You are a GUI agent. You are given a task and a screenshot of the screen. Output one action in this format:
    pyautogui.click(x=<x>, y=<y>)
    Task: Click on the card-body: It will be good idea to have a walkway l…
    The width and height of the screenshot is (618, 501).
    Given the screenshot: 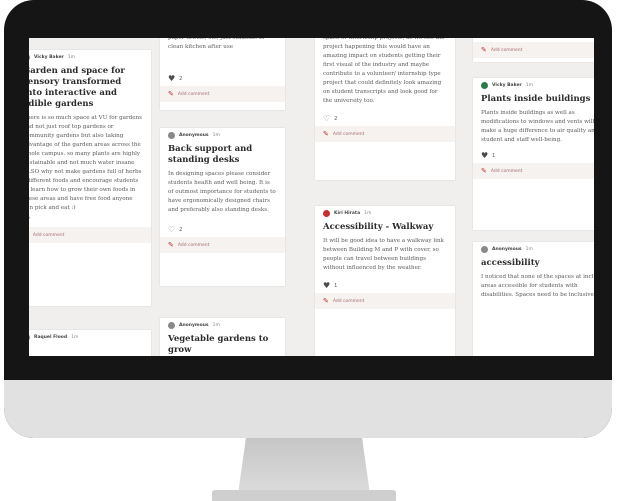 What is the action you would take?
    pyautogui.click(x=383, y=254)
    